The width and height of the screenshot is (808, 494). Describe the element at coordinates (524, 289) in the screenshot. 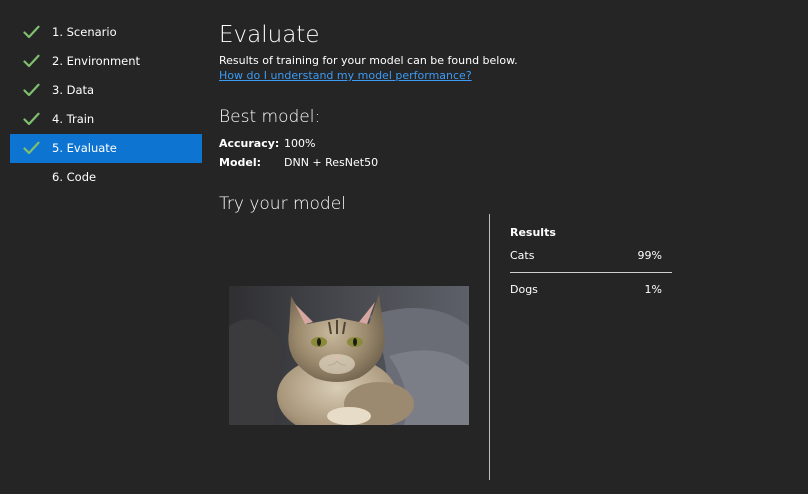

I see `result-label-dogs: Dogs` at that location.